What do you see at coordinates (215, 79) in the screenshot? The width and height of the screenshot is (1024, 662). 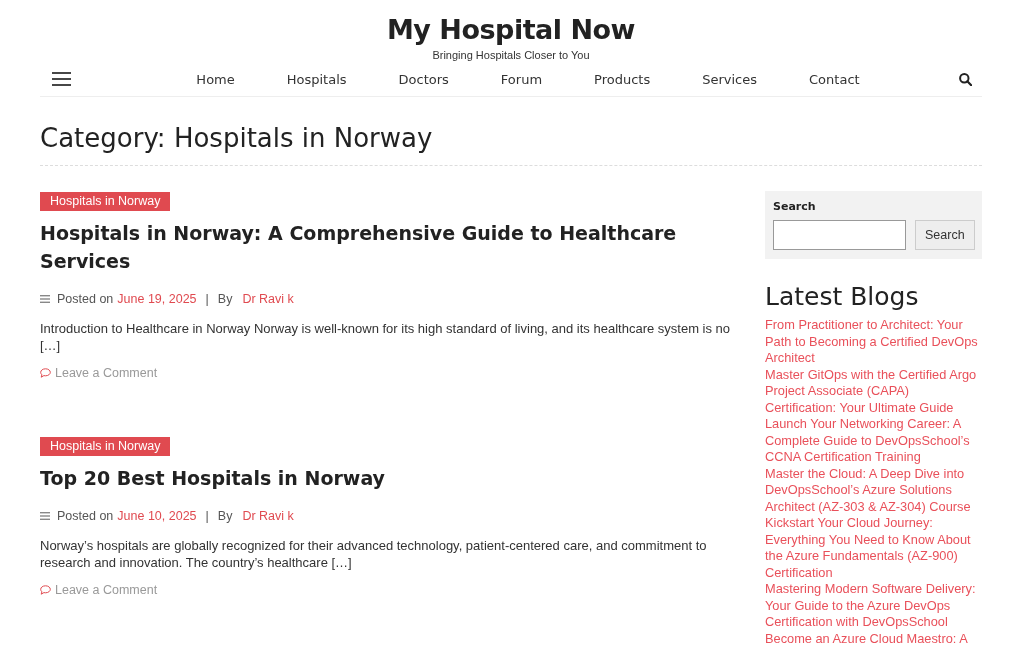 I see `nav-link: Home` at bounding box center [215, 79].